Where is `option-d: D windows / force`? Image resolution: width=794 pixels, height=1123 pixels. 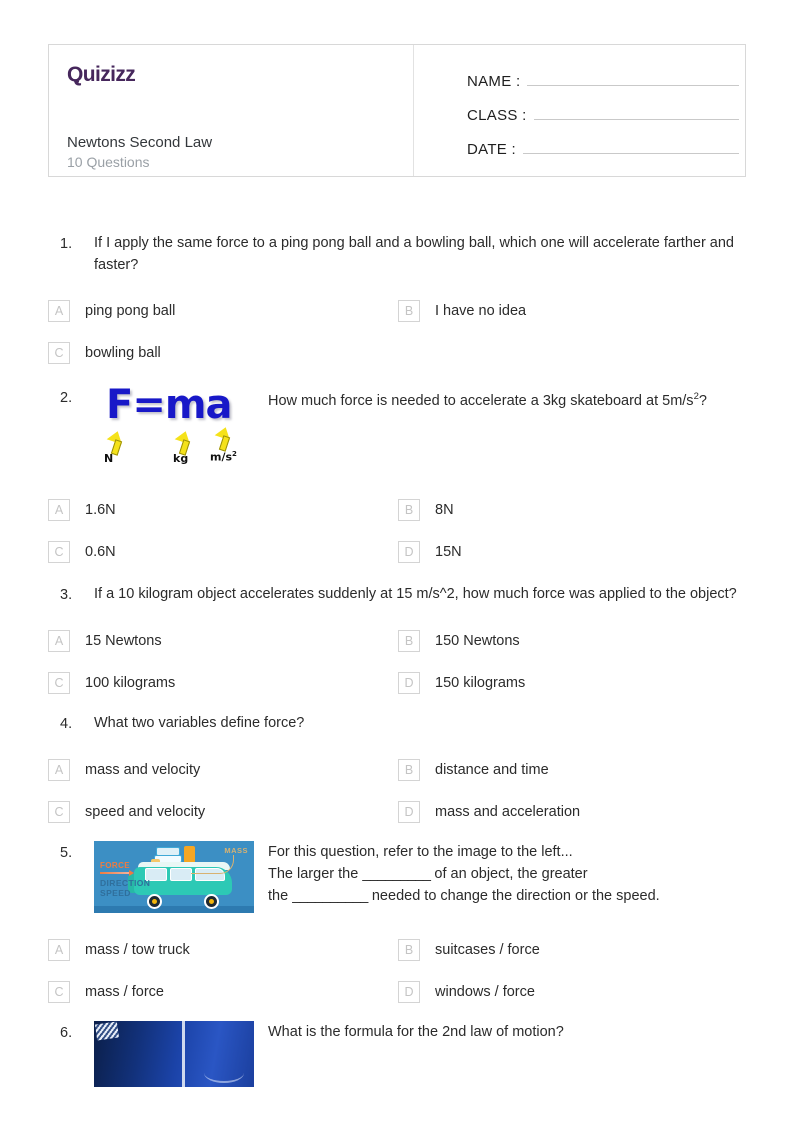
option-d: D windows / force is located at coordinates (573, 992).